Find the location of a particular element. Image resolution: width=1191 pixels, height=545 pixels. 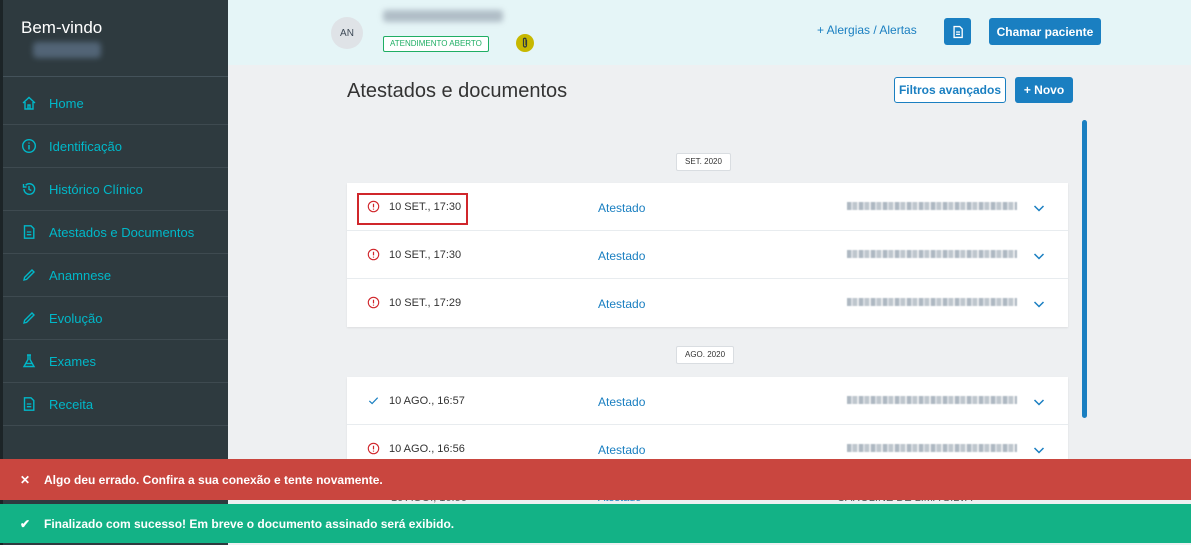

row-timestamp-text: 10 AGO., 16:57 is located at coordinates (427, 400).